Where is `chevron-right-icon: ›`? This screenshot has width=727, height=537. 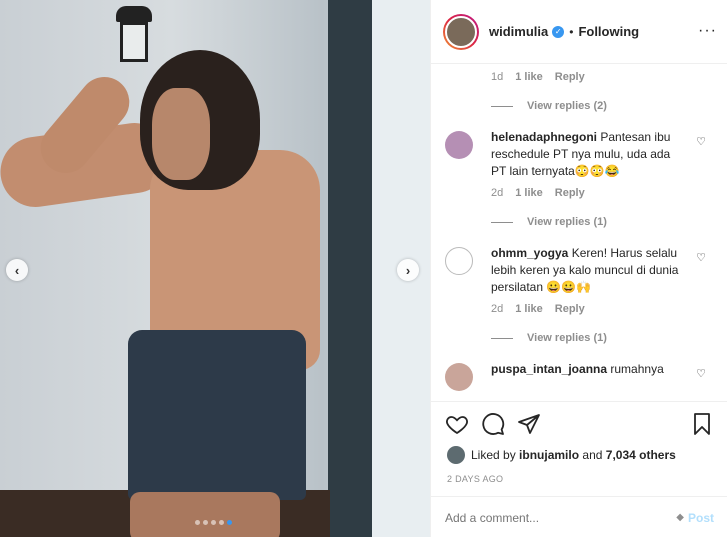 chevron-right-icon: › is located at coordinates (408, 270).